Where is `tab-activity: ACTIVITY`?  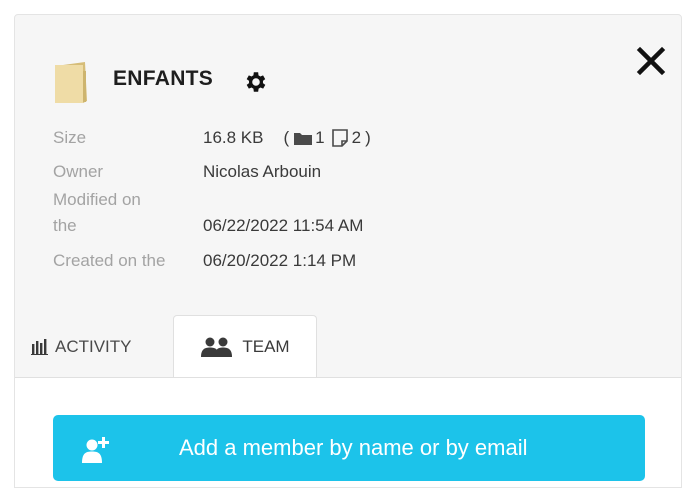
tab-activity: ACTIVITY is located at coordinates (81, 347).